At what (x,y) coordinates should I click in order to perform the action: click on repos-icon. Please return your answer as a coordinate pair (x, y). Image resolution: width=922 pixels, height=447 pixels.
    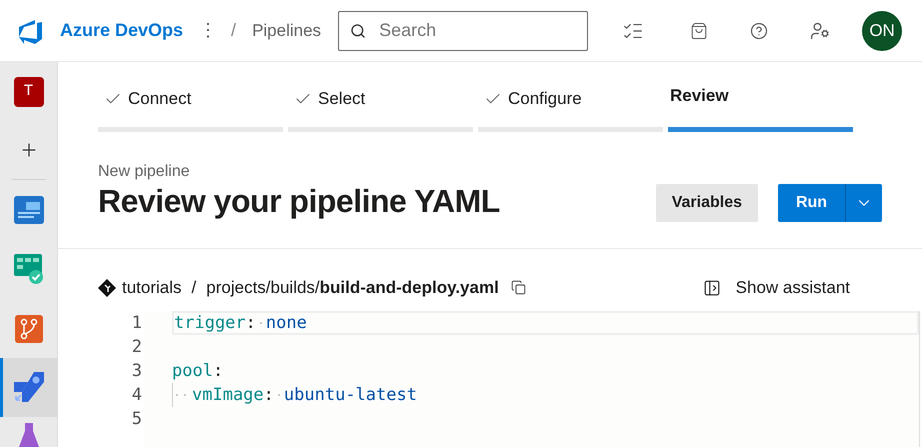
    Looking at the image, I should click on (28, 328).